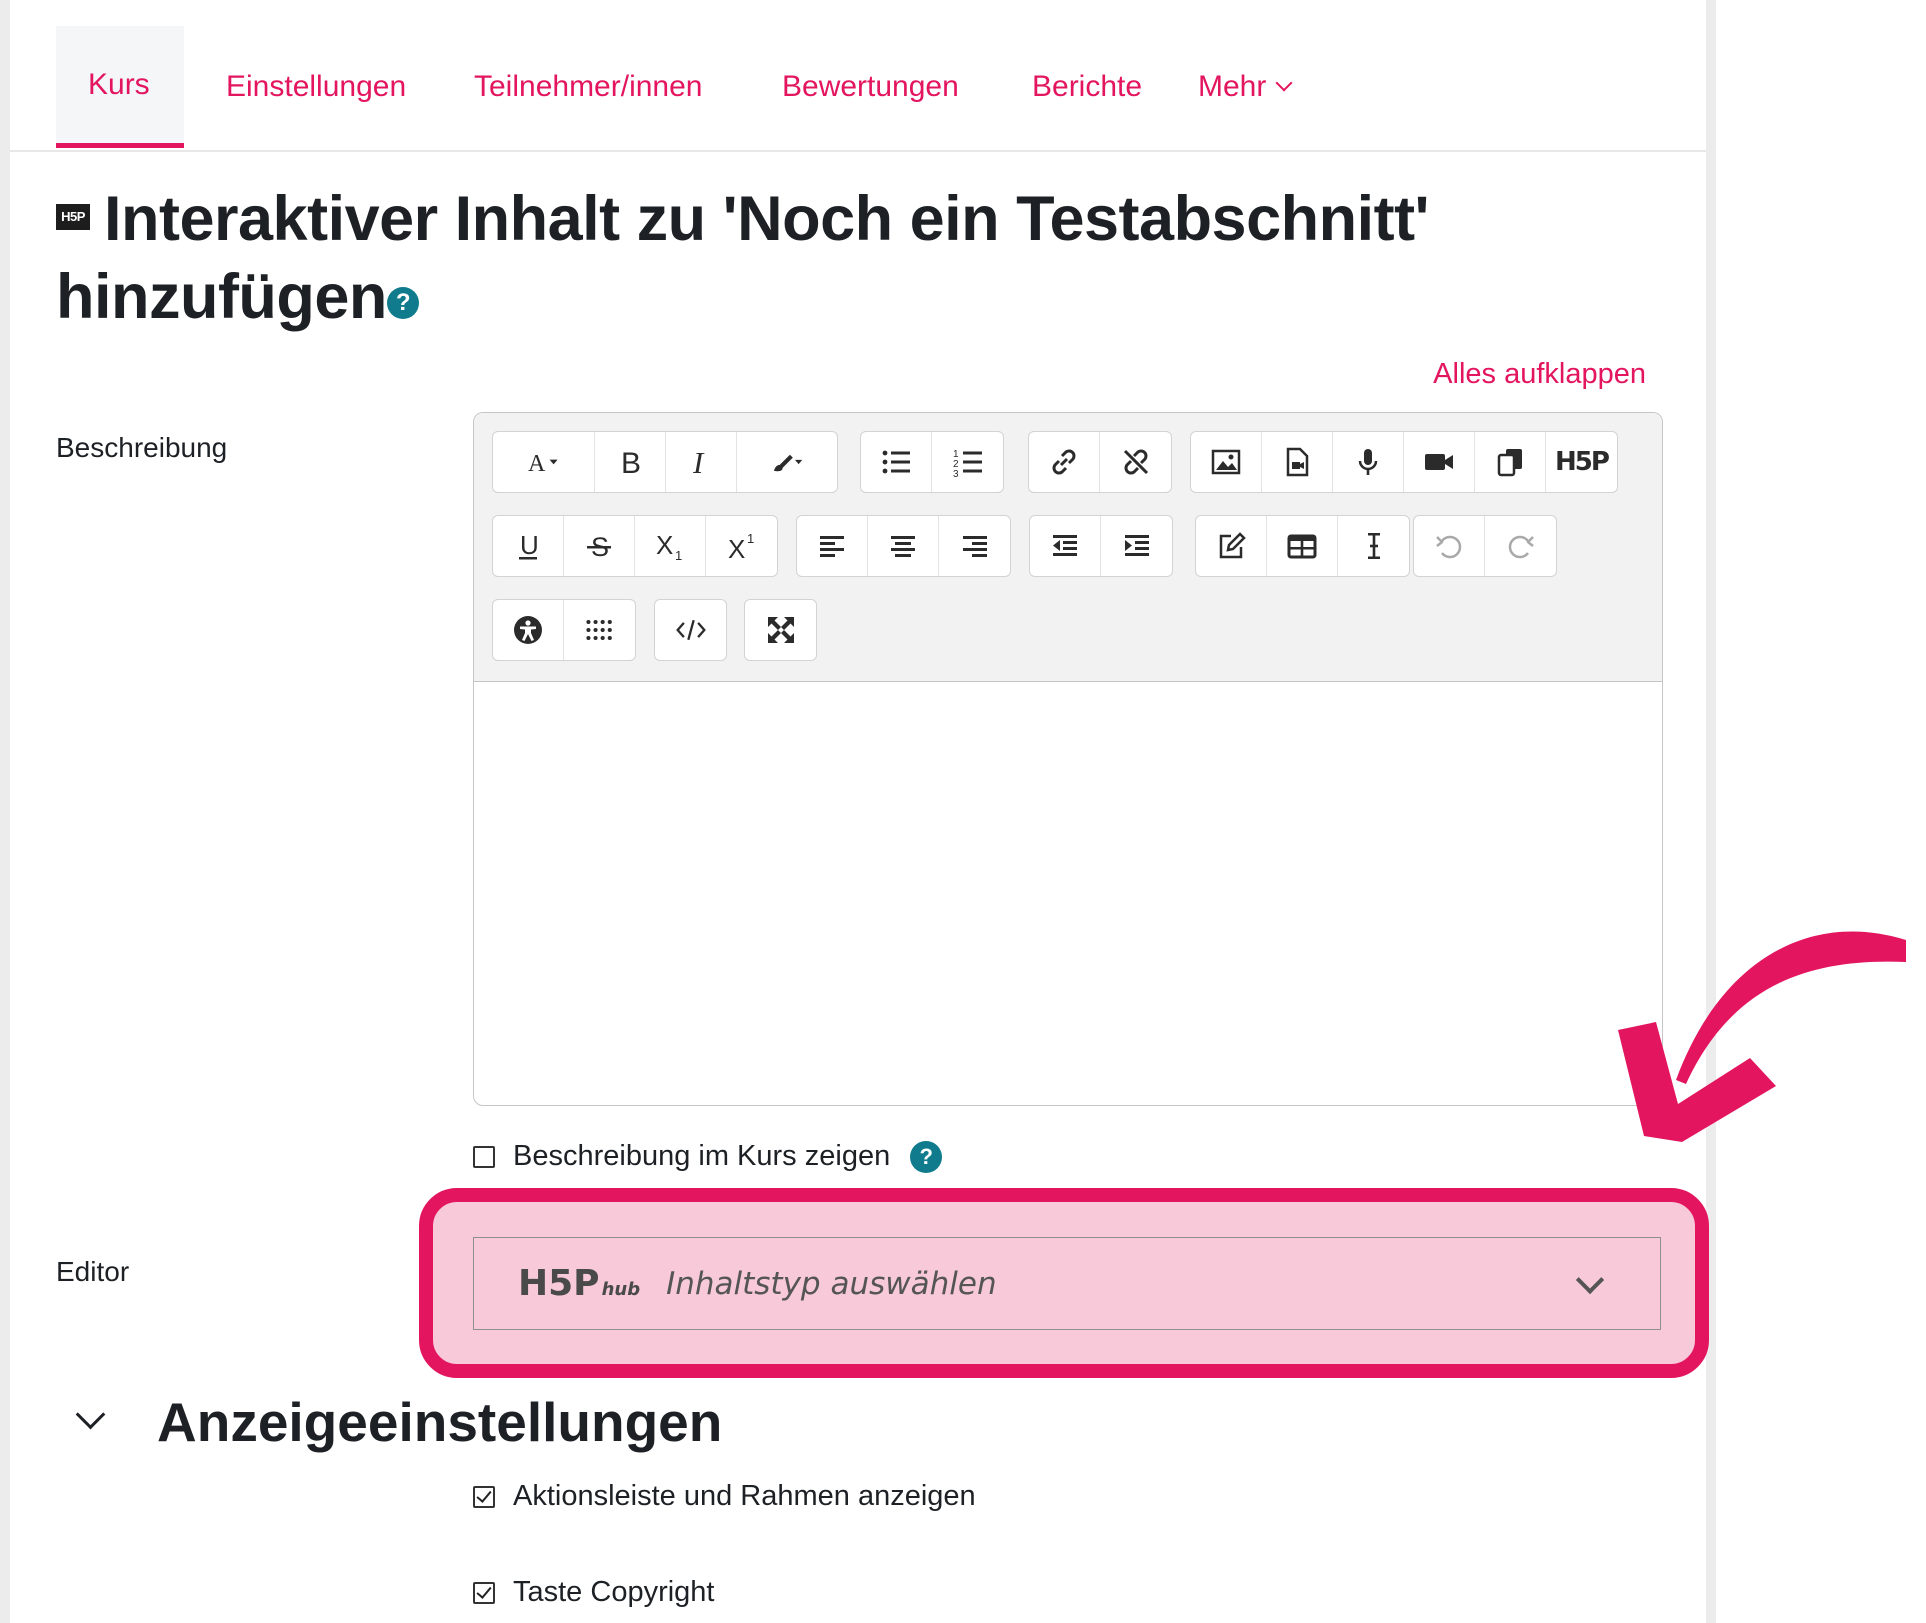 This screenshot has width=1926, height=1623. Describe the element at coordinates (744, 1496) in the screenshot. I see `checkbox-label: Aktionsleiste und Rahmen anzeigen` at that location.